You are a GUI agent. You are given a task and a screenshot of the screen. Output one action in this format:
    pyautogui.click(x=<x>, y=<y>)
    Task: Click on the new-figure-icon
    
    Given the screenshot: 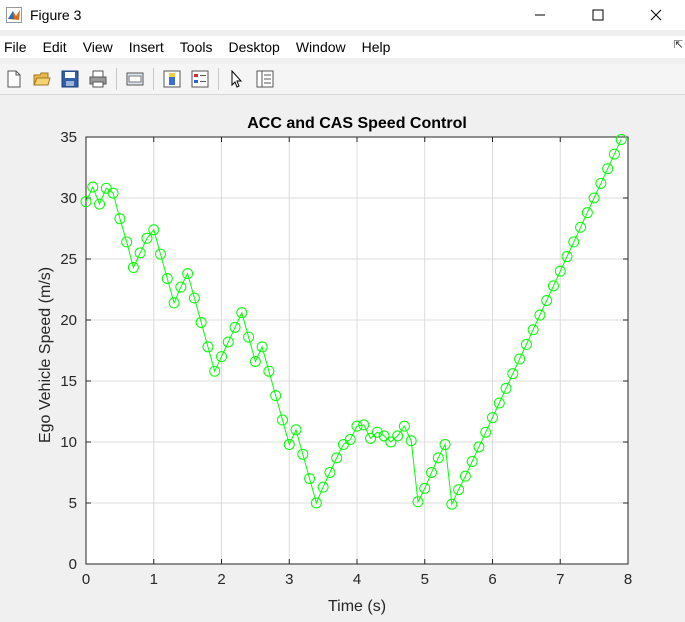 What is the action you would take?
    pyautogui.click(x=14, y=79)
    